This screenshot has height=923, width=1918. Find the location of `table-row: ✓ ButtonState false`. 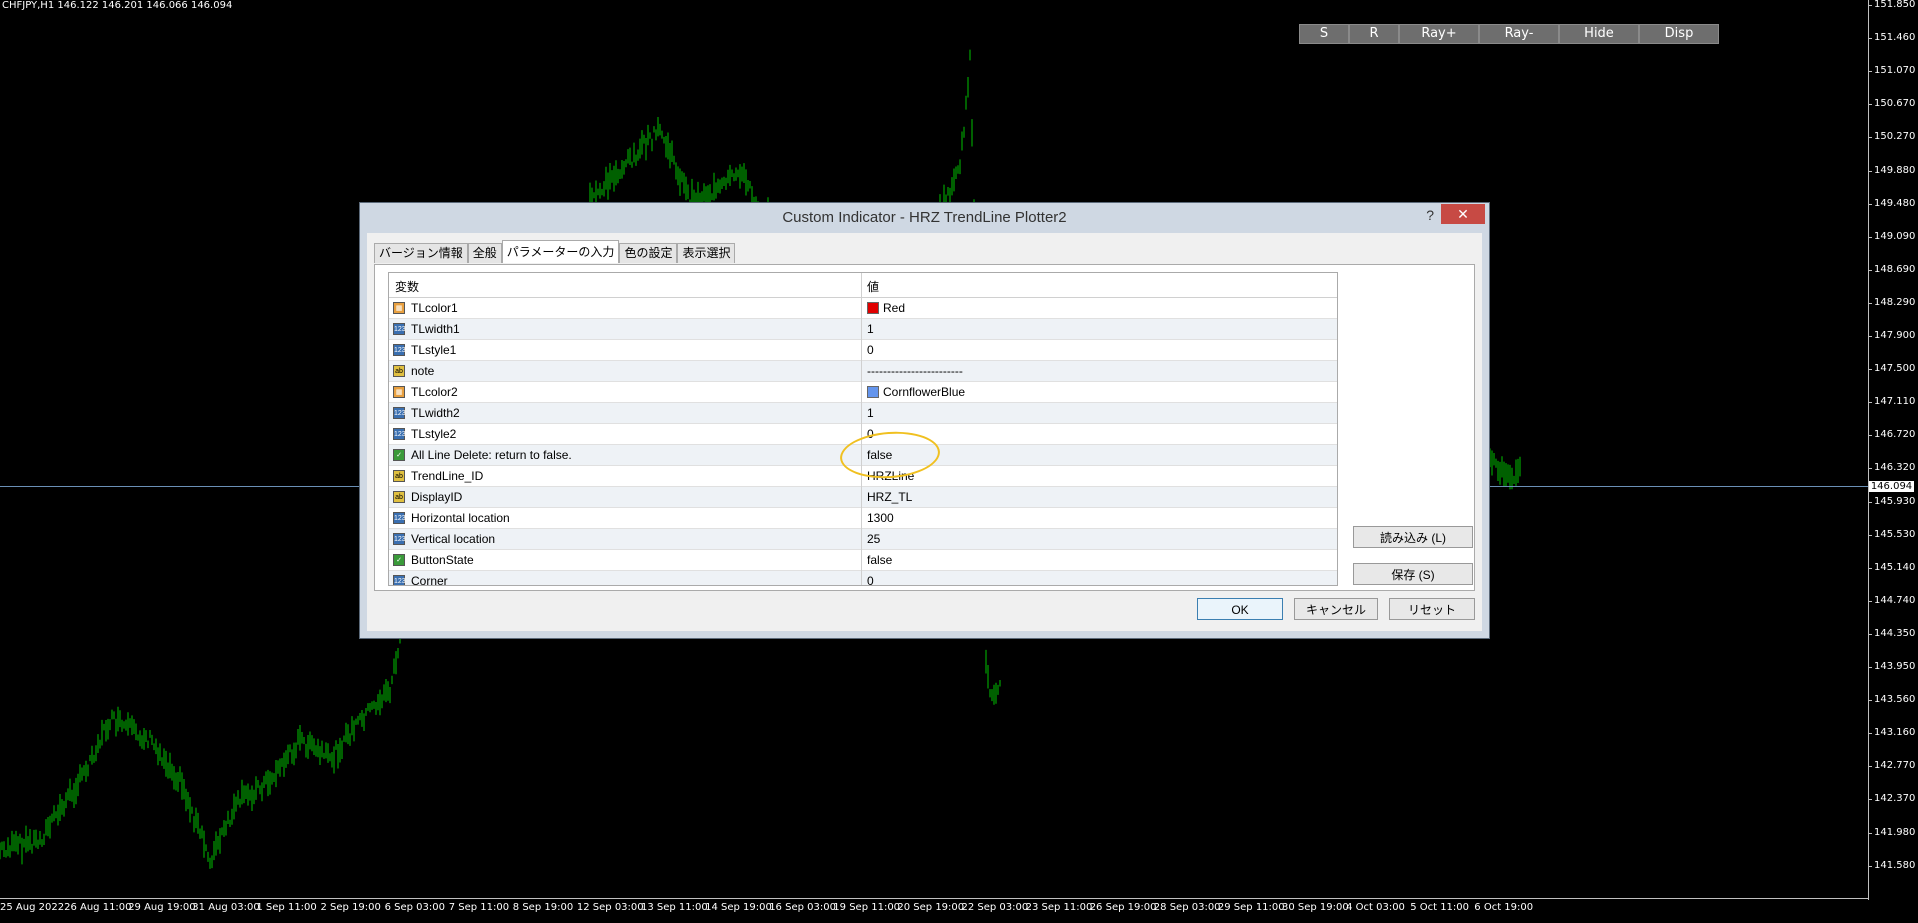

table-row: ✓ ButtonState false is located at coordinates (863, 560).